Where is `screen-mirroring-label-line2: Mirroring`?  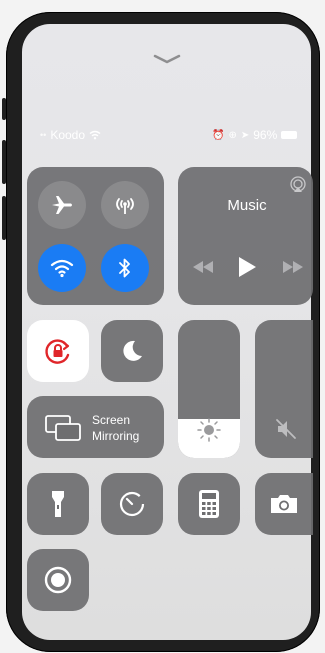
screen-mirroring-label-line2: Mirroring is located at coordinates (116, 436).